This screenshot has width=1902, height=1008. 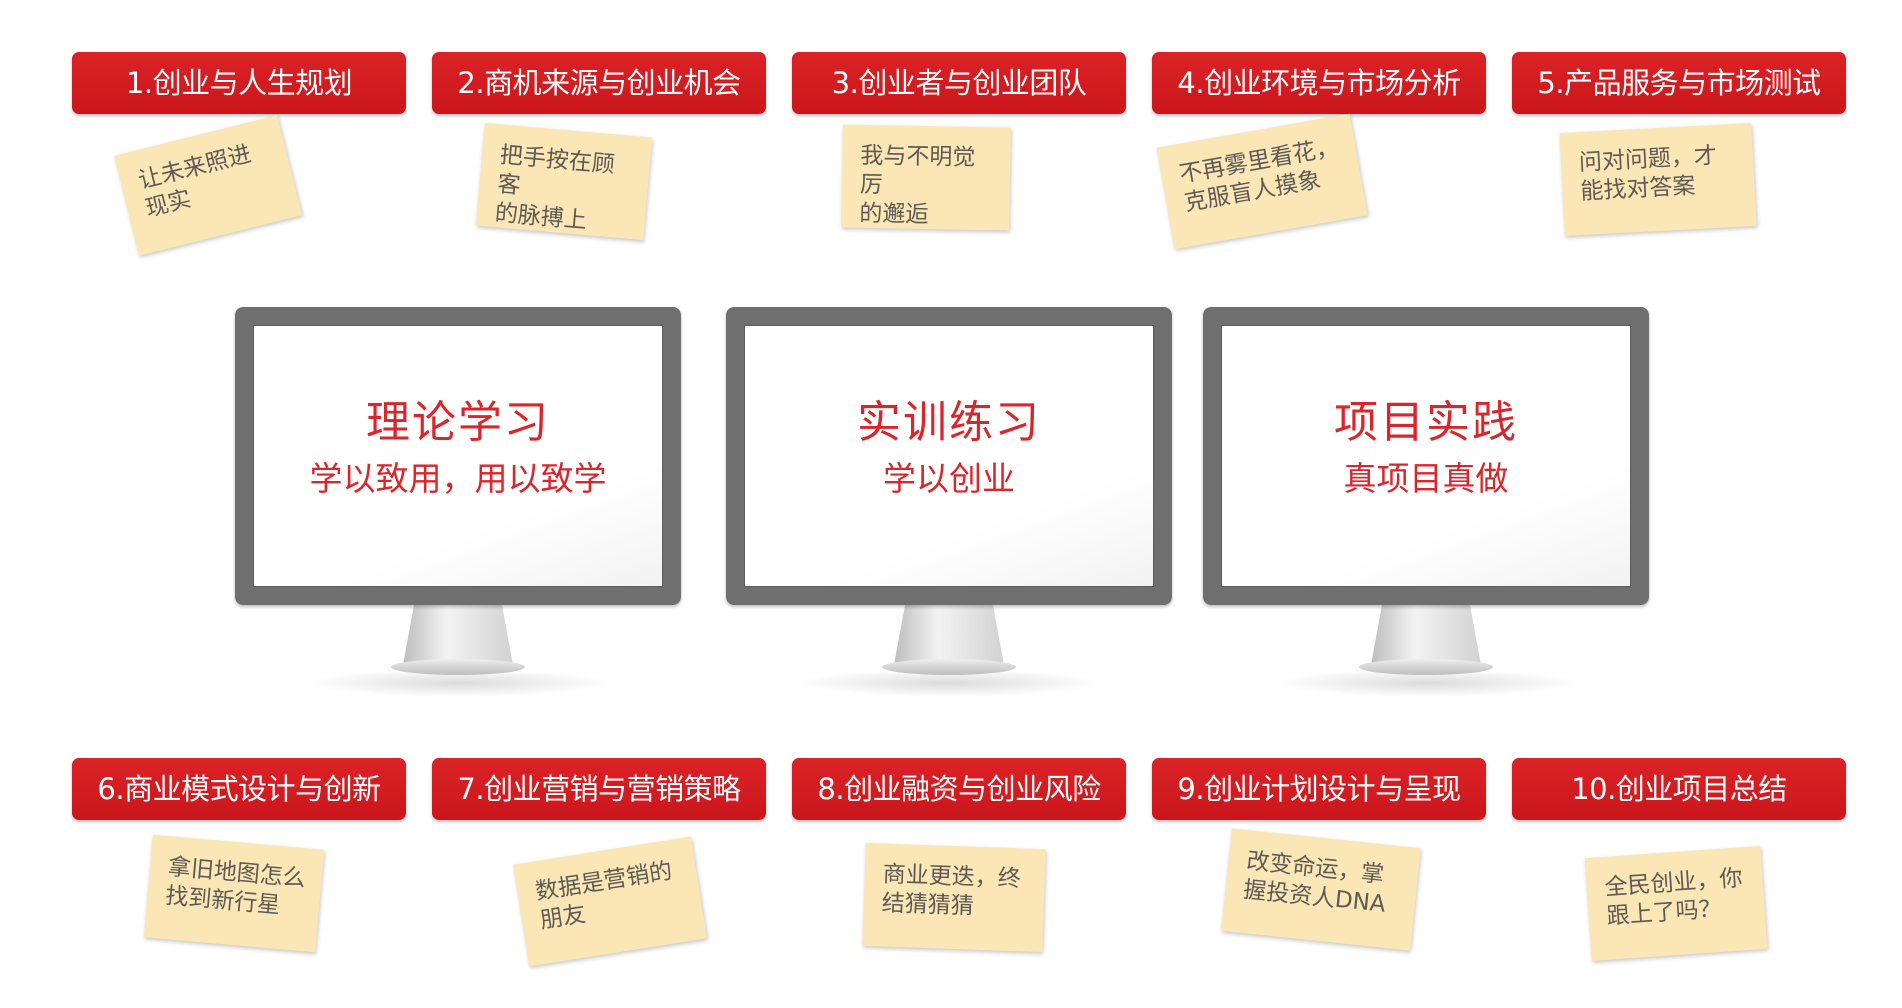 I want to click on module-8-badge: 8.创业融资与创业风险, so click(x=959, y=789).